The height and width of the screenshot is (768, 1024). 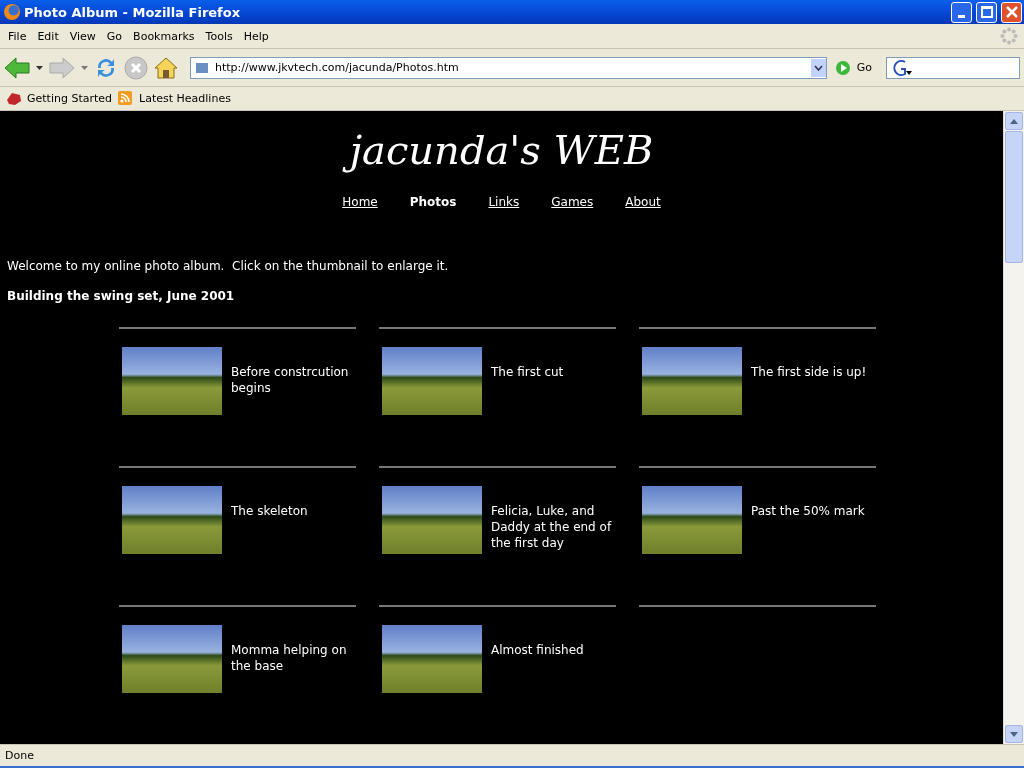 I want to click on address-field: http://www.jkvtech.com/jacunda/Photos.htm, so click(x=508, y=67).